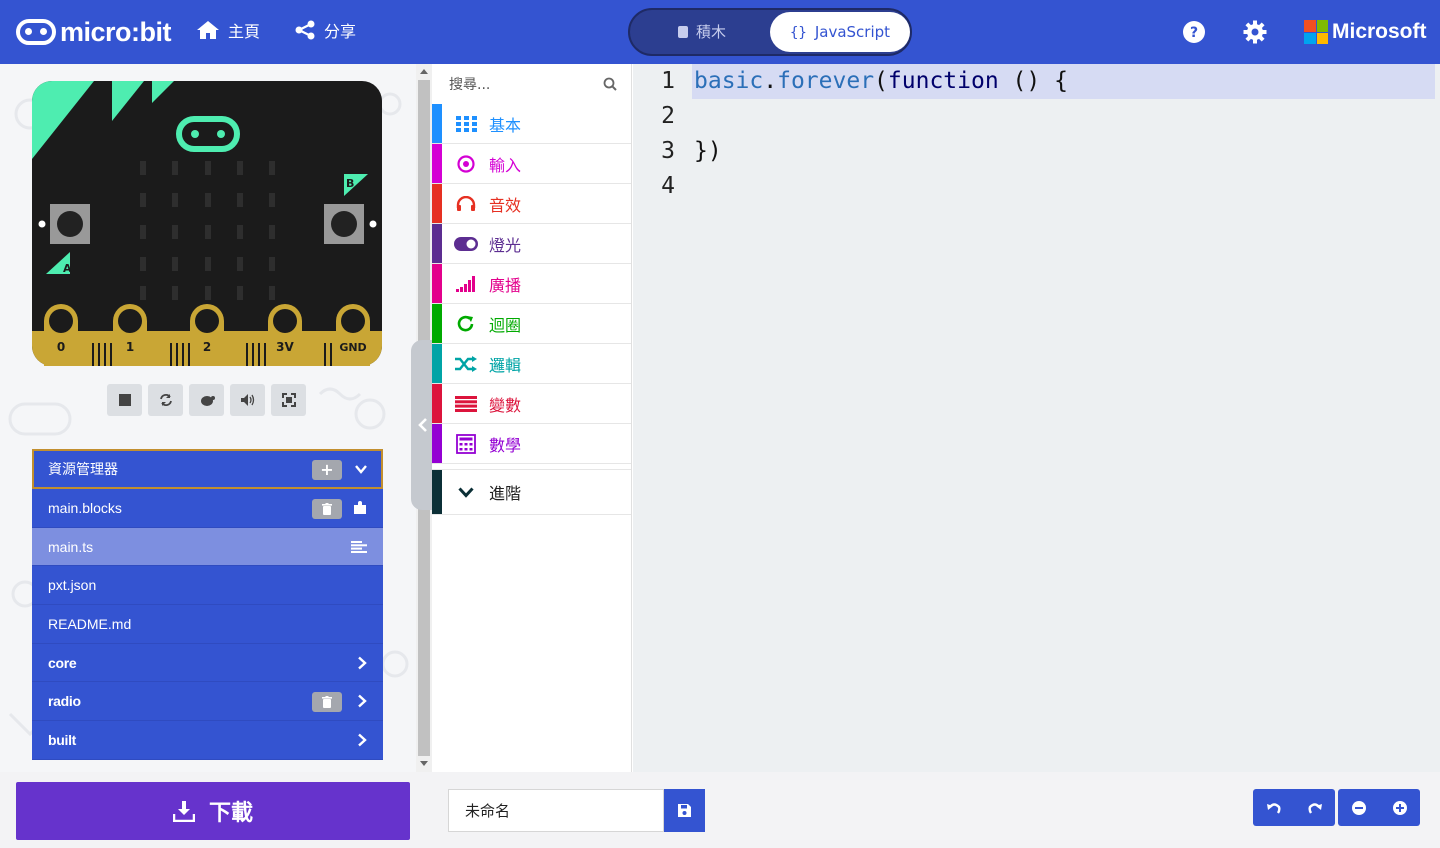  Describe the element at coordinates (361, 469) in the screenshot. I see `chevron-down-icon` at that location.